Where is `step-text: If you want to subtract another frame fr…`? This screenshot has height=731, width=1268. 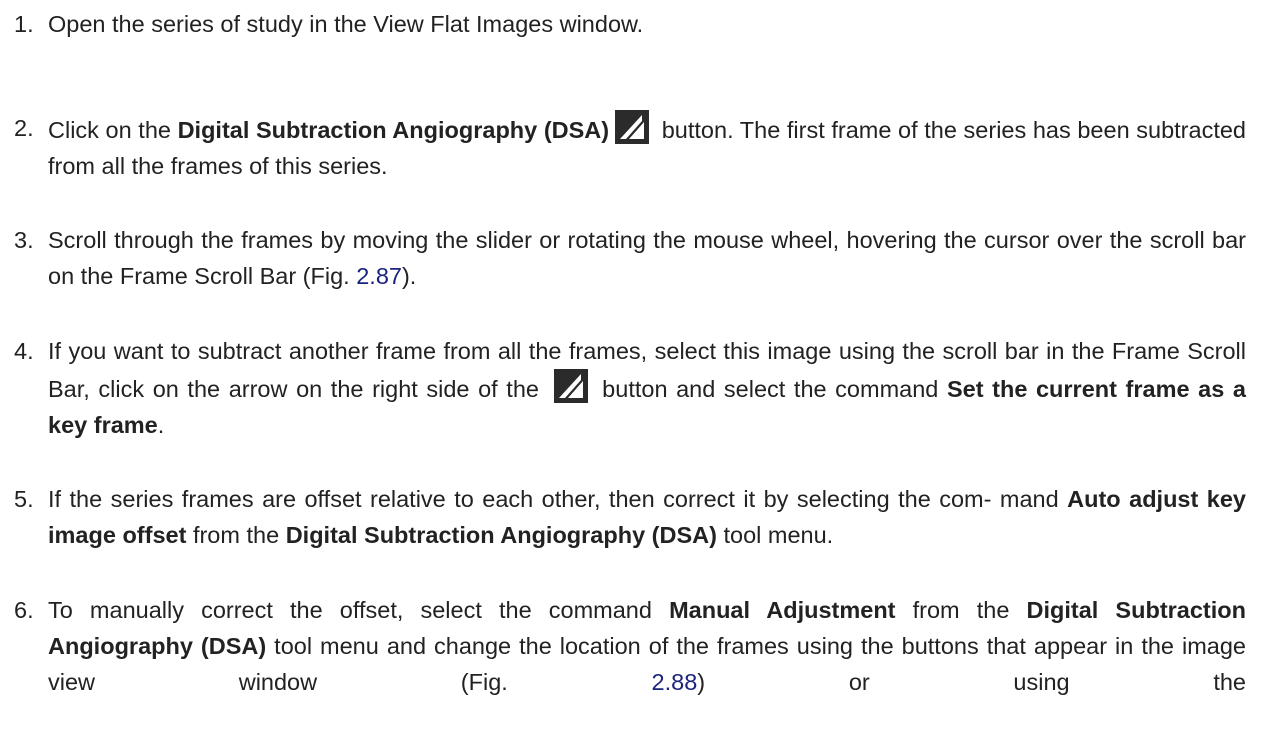 step-text: If you want to subtract another frame fr… is located at coordinates (647, 388).